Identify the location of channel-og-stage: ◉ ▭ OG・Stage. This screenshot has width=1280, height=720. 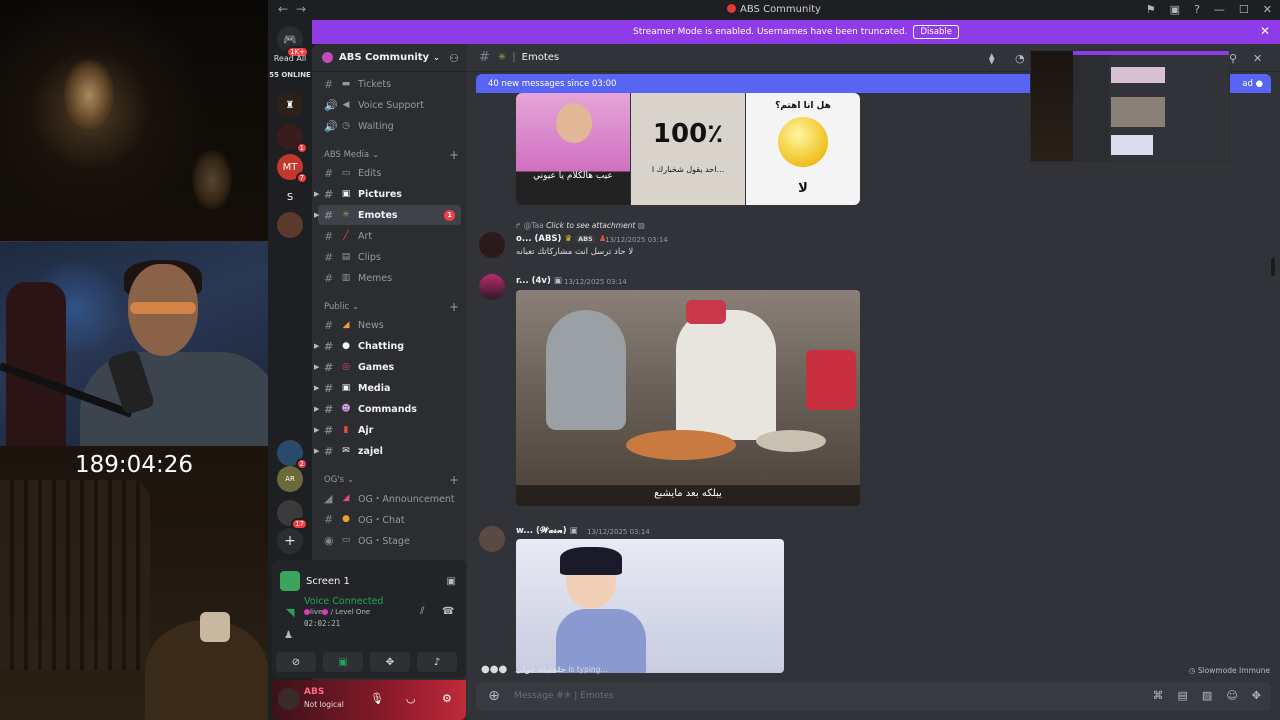
(389, 540).